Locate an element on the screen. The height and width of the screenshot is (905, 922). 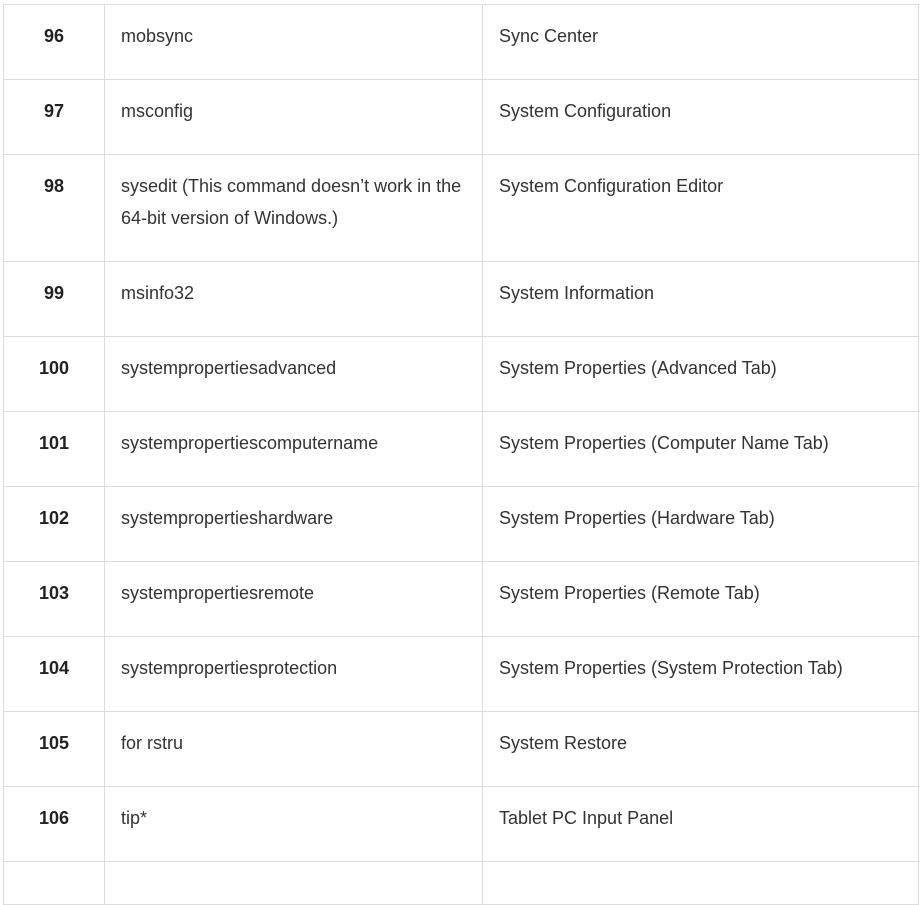
description-cell: System Configuration Editor is located at coordinates (700, 208).